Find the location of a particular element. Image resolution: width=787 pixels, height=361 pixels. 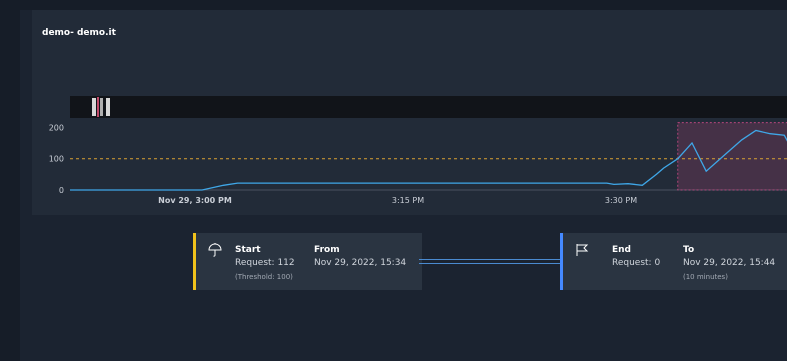

from-label: From is located at coordinates (327, 250).